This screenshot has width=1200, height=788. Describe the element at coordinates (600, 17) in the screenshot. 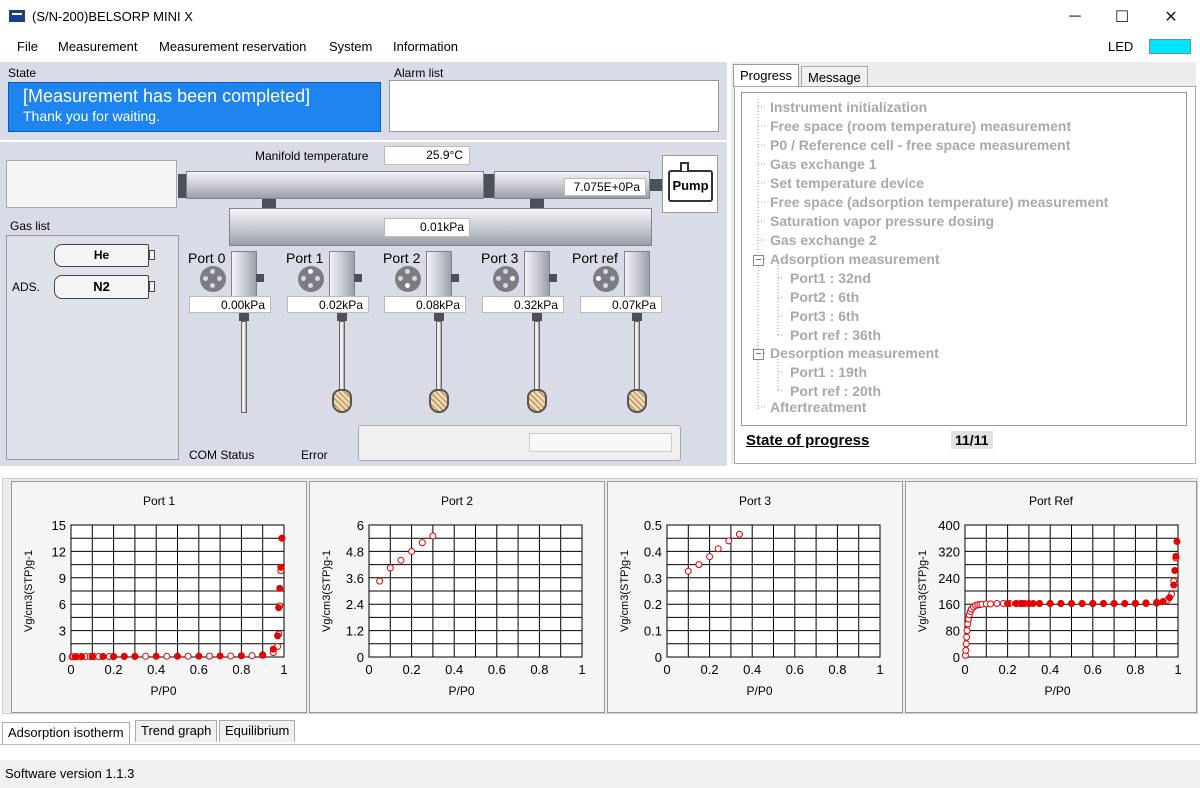

I see `title-bar: (S/N-200)BELSORP MINI X ─ ☐ ✕` at that location.